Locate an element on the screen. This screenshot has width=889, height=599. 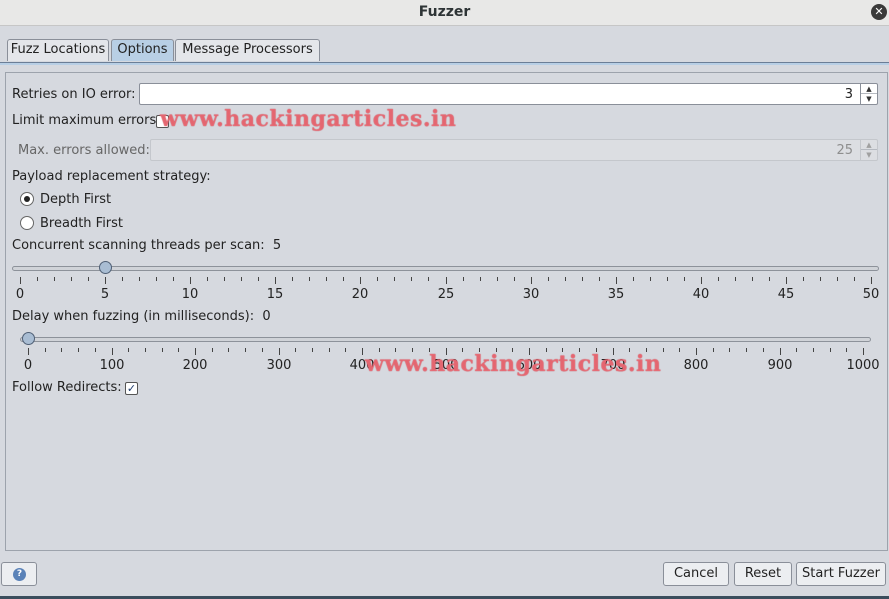
radio-depth-first is located at coordinates (27, 199).